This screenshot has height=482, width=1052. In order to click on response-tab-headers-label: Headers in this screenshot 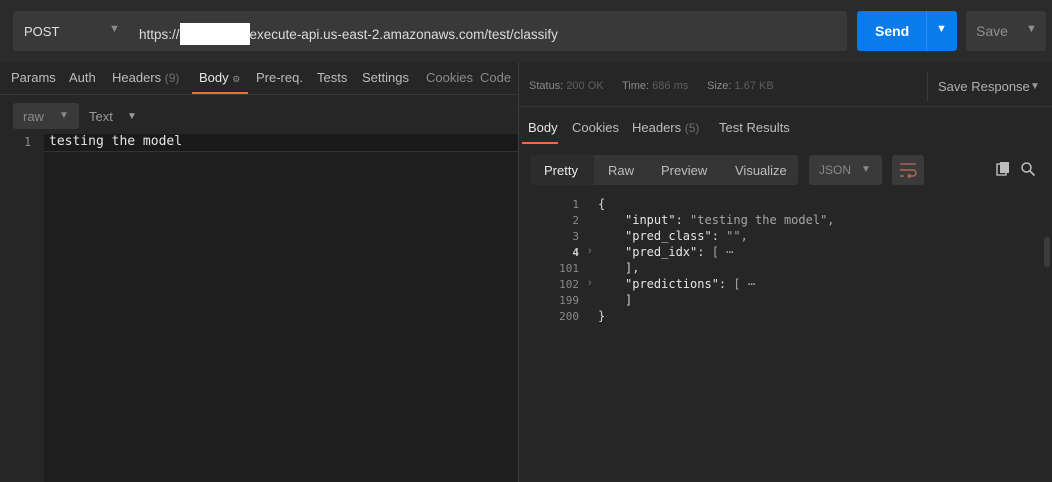, I will do `click(657, 127)`.